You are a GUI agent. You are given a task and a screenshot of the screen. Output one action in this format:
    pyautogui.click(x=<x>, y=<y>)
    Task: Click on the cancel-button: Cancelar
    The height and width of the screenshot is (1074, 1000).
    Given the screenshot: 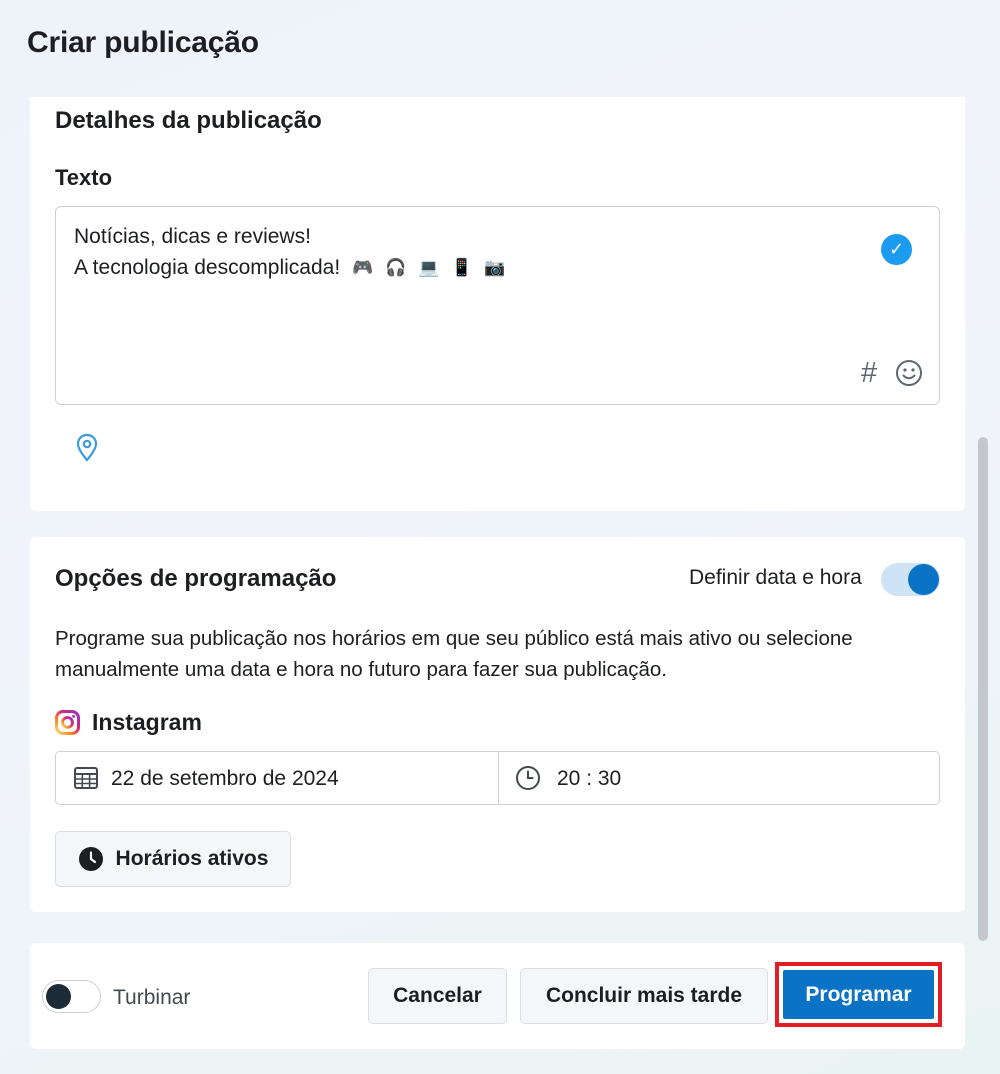 What is the action you would take?
    pyautogui.click(x=437, y=996)
    